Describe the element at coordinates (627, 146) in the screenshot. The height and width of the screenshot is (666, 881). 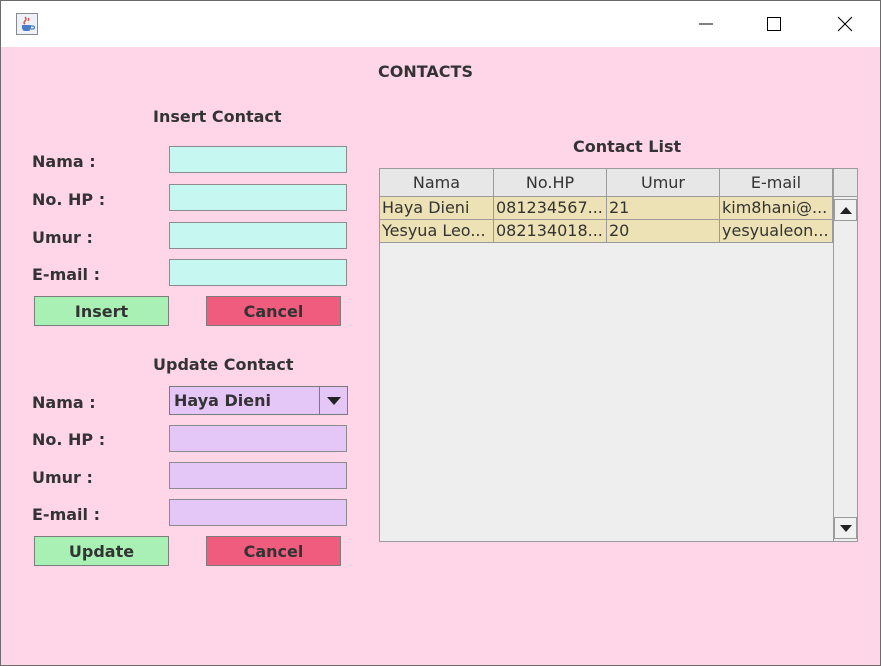
I see `contact-list-heading: Contact List` at that location.